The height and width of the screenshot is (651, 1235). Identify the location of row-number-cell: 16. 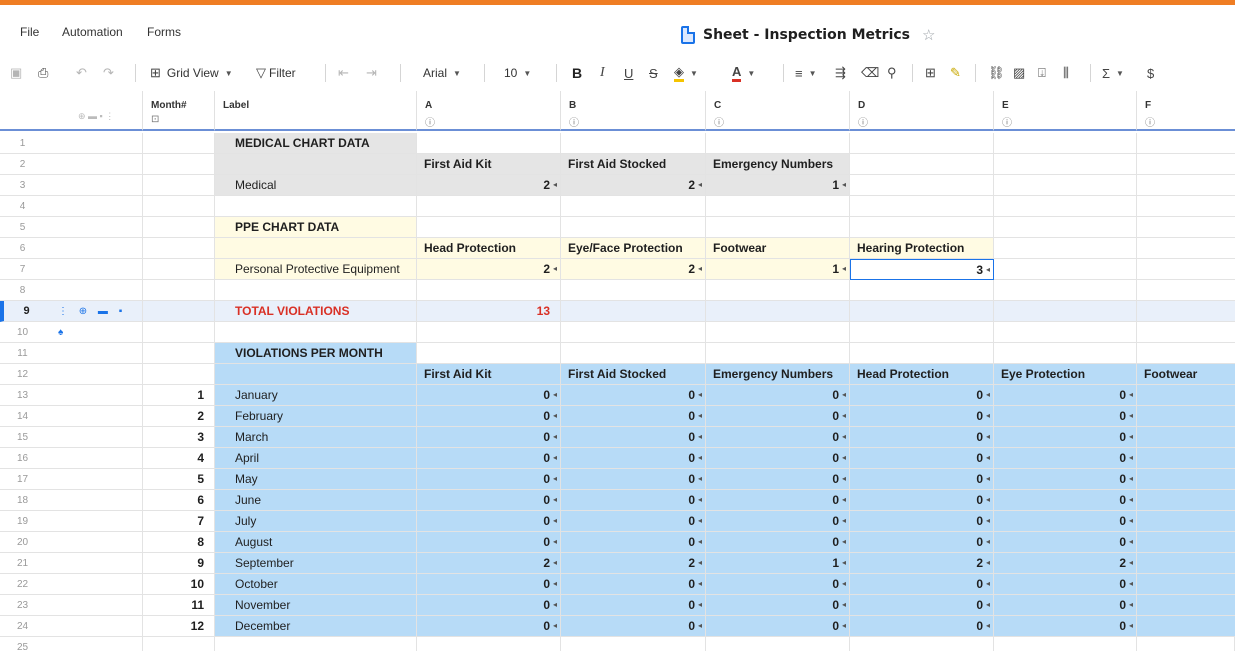
(71, 458).